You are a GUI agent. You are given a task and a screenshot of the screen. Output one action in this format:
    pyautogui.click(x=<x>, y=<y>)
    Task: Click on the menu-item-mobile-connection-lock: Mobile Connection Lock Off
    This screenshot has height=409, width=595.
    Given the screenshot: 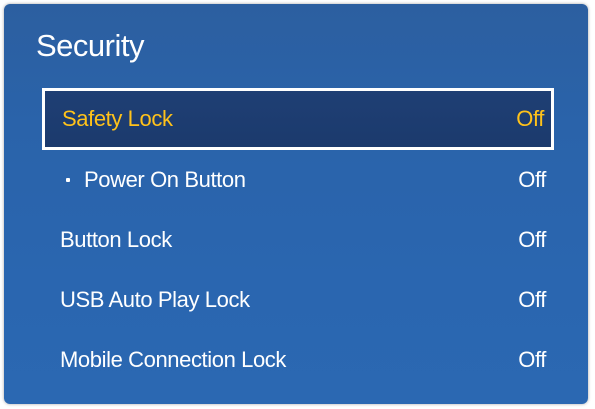 What is the action you would take?
    pyautogui.click(x=298, y=360)
    